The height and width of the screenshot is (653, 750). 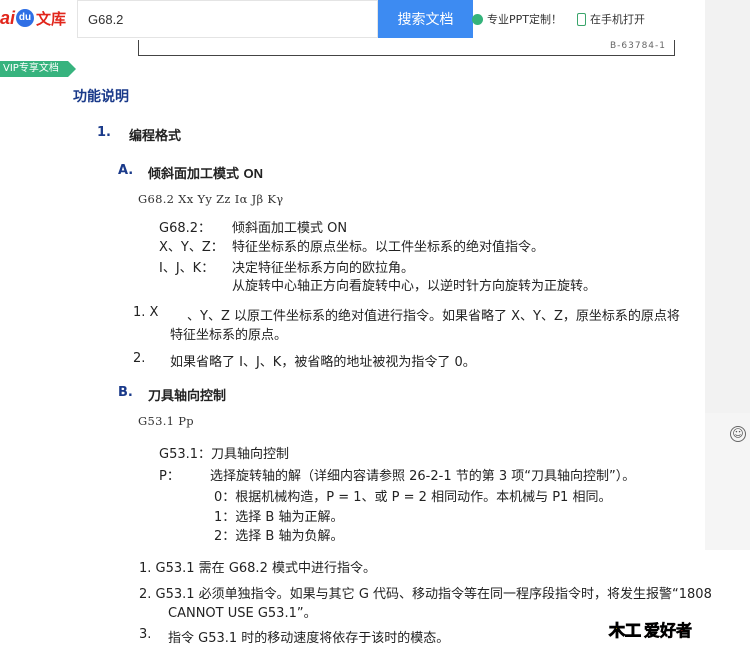 I want to click on phone-icon, so click(x=581, y=19).